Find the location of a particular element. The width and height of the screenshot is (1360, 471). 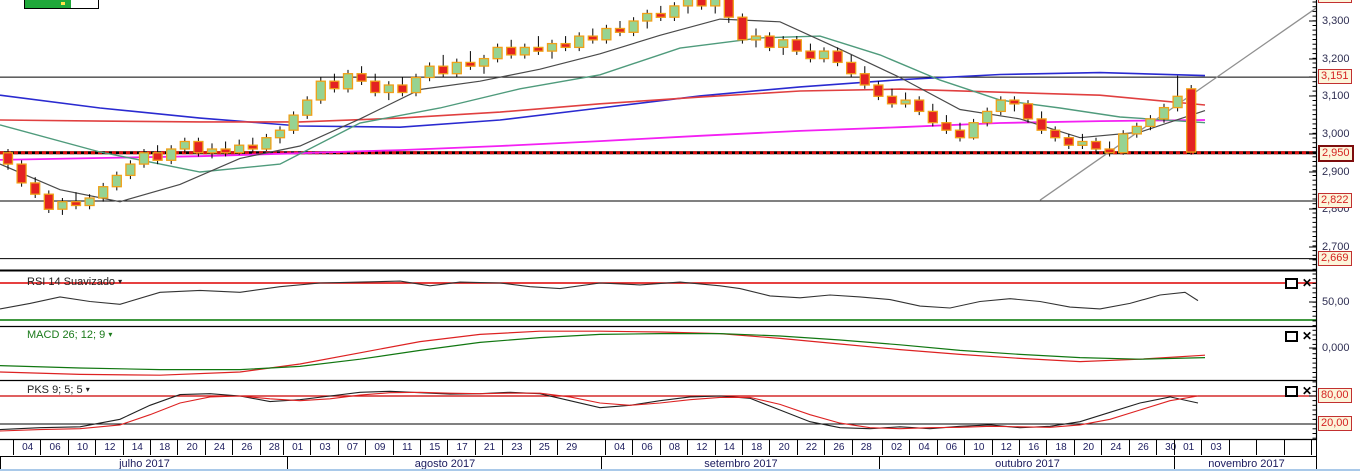

x-axis-day-cell: 06 is located at coordinates (646, 447).